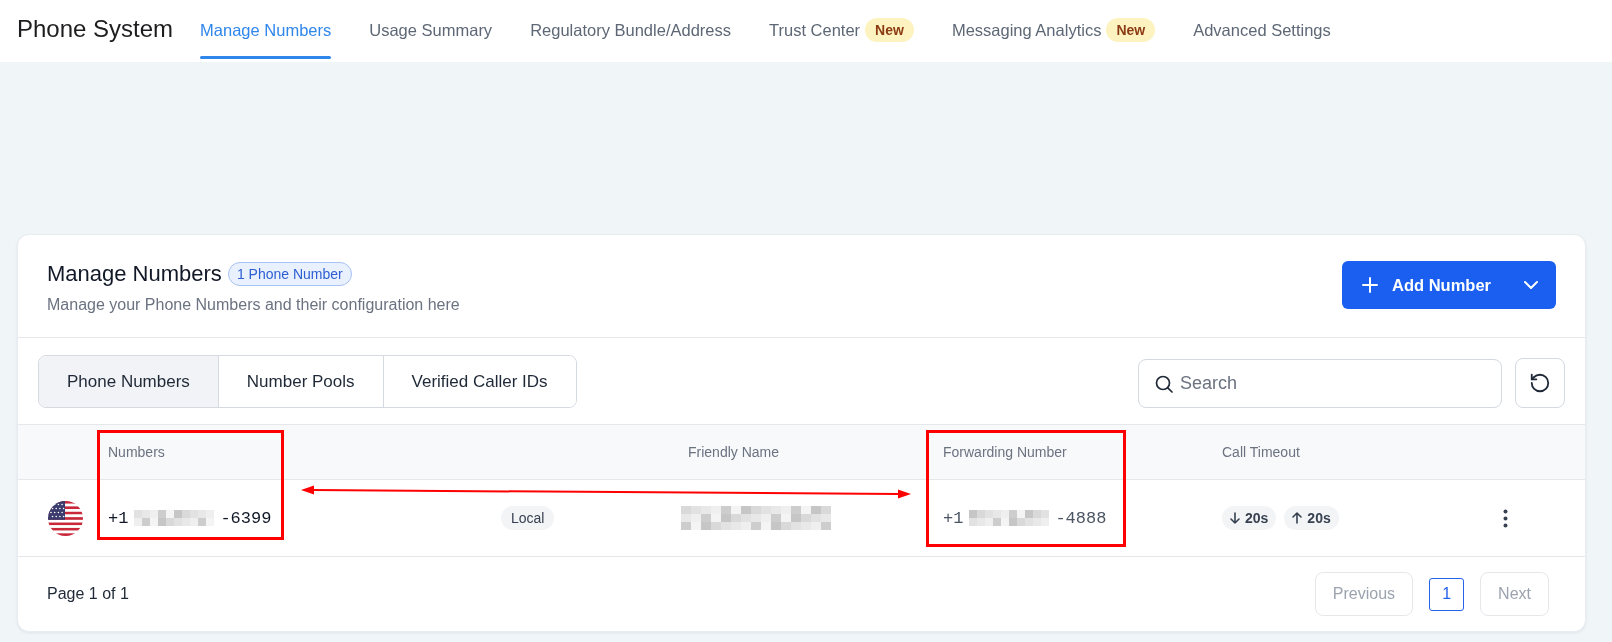 The height and width of the screenshot is (642, 1612). I want to click on phone-number-suffix: -4888, so click(1081, 518).